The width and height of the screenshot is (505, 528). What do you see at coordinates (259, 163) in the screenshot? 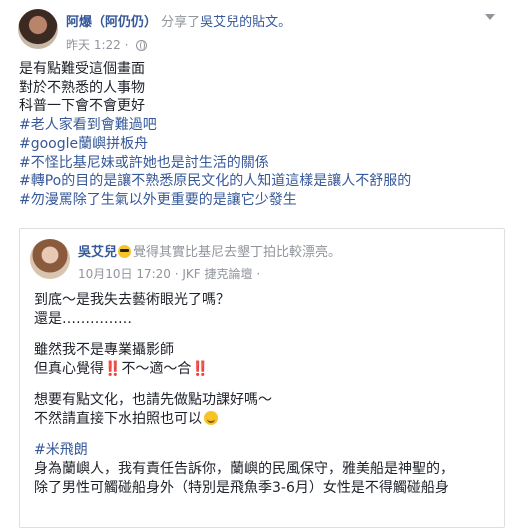
I see `hashtag-link: #不怪比基尼妹或許她也是討生活的關係` at bounding box center [259, 163].